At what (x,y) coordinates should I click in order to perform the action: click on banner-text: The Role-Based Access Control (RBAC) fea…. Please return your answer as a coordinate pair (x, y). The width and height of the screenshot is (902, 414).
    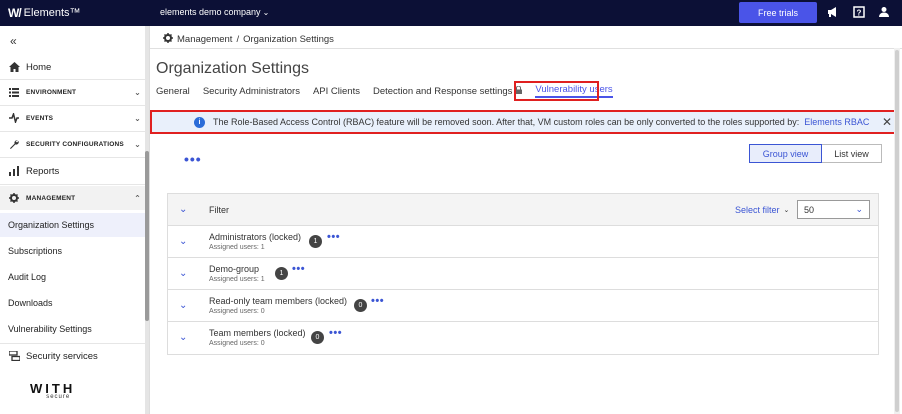
    Looking at the image, I should click on (506, 122).